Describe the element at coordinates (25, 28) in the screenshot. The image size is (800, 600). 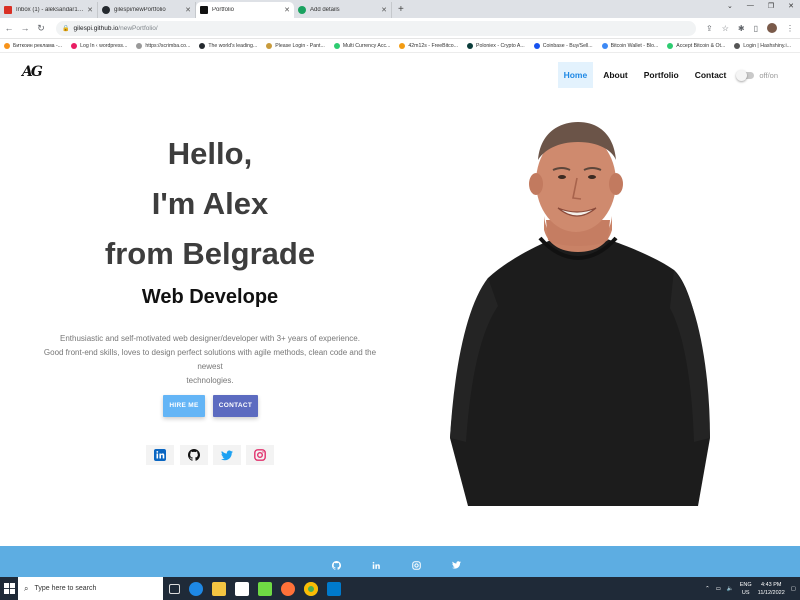
I see `forward-icon: →` at that location.